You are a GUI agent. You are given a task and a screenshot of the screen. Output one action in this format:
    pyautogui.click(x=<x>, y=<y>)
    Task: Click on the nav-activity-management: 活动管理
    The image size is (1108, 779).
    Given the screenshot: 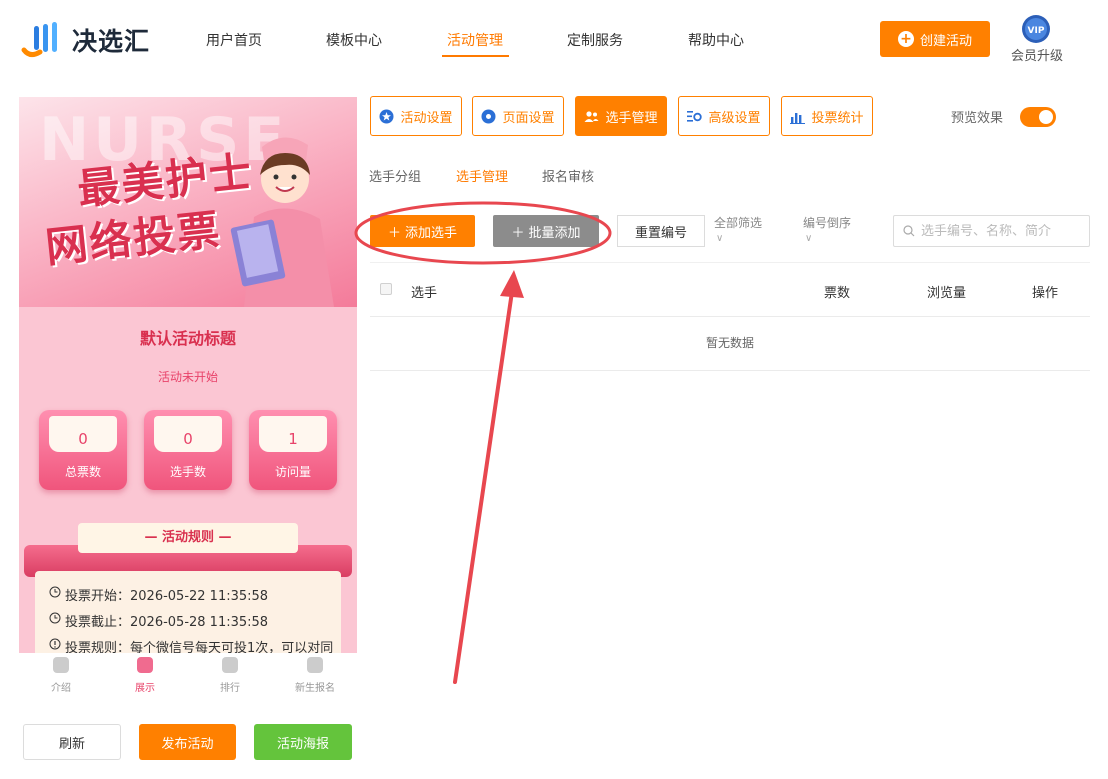 What is the action you would take?
    pyautogui.click(x=475, y=40)
    